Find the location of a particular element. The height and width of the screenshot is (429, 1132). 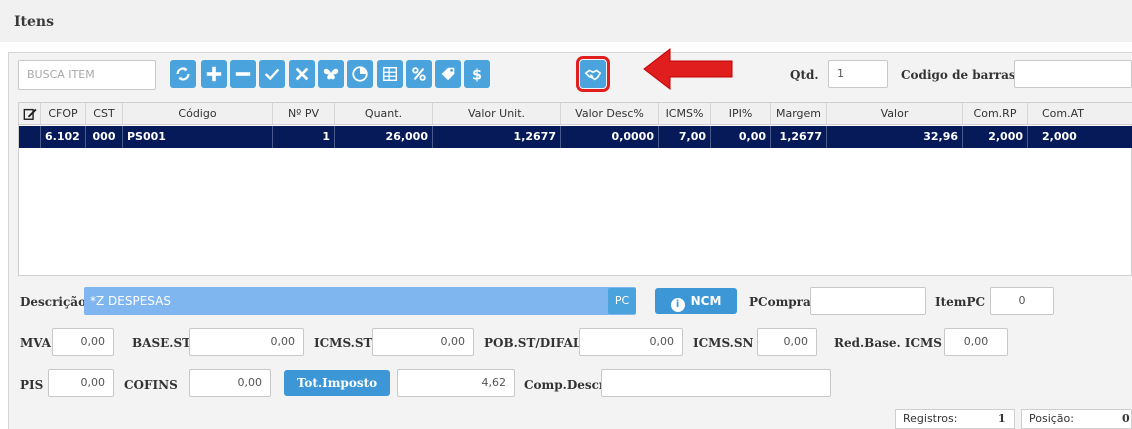

plus-icon is located at coordinates (214, 74).